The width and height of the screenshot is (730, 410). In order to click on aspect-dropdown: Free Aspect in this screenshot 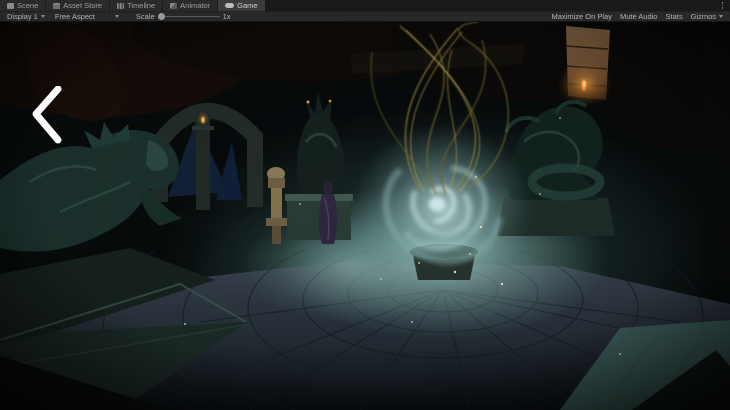, I will do `click(87, 16)`.